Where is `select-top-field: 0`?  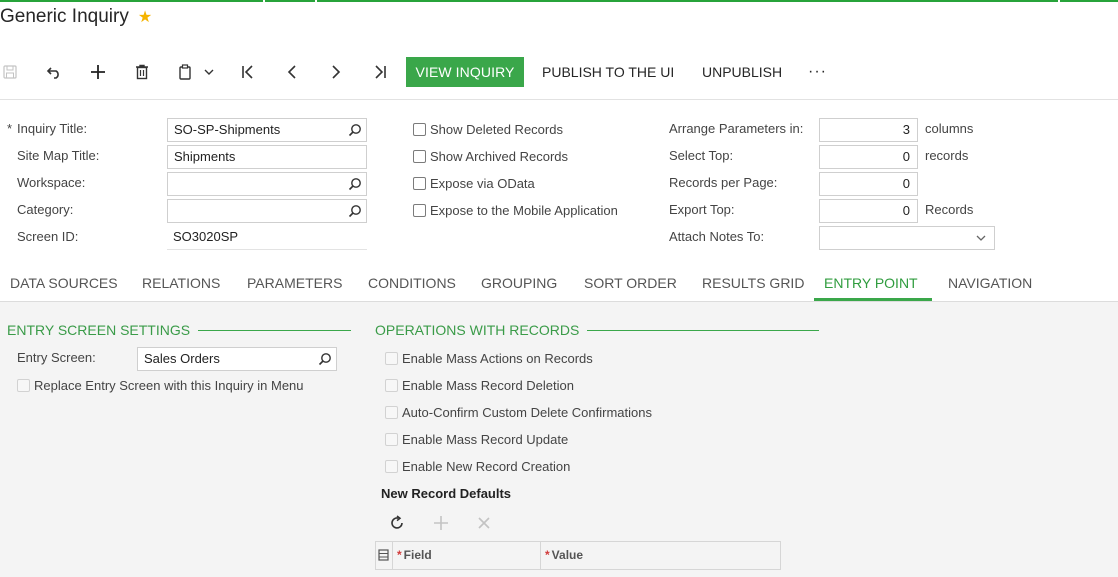
select-top-field: 0 is located at coordinates (868, 157).